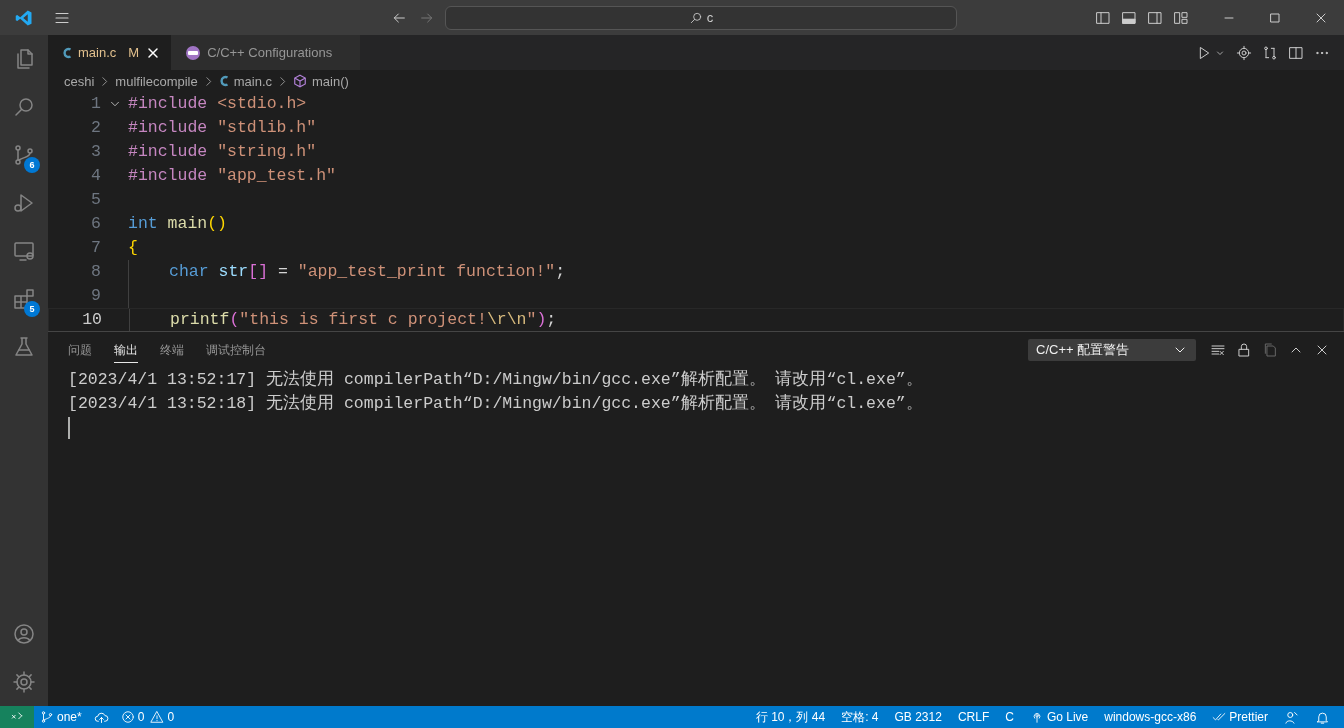 This screenshot has height=728, width=1344. I want to click on copy-icon, so click(1270, 350).